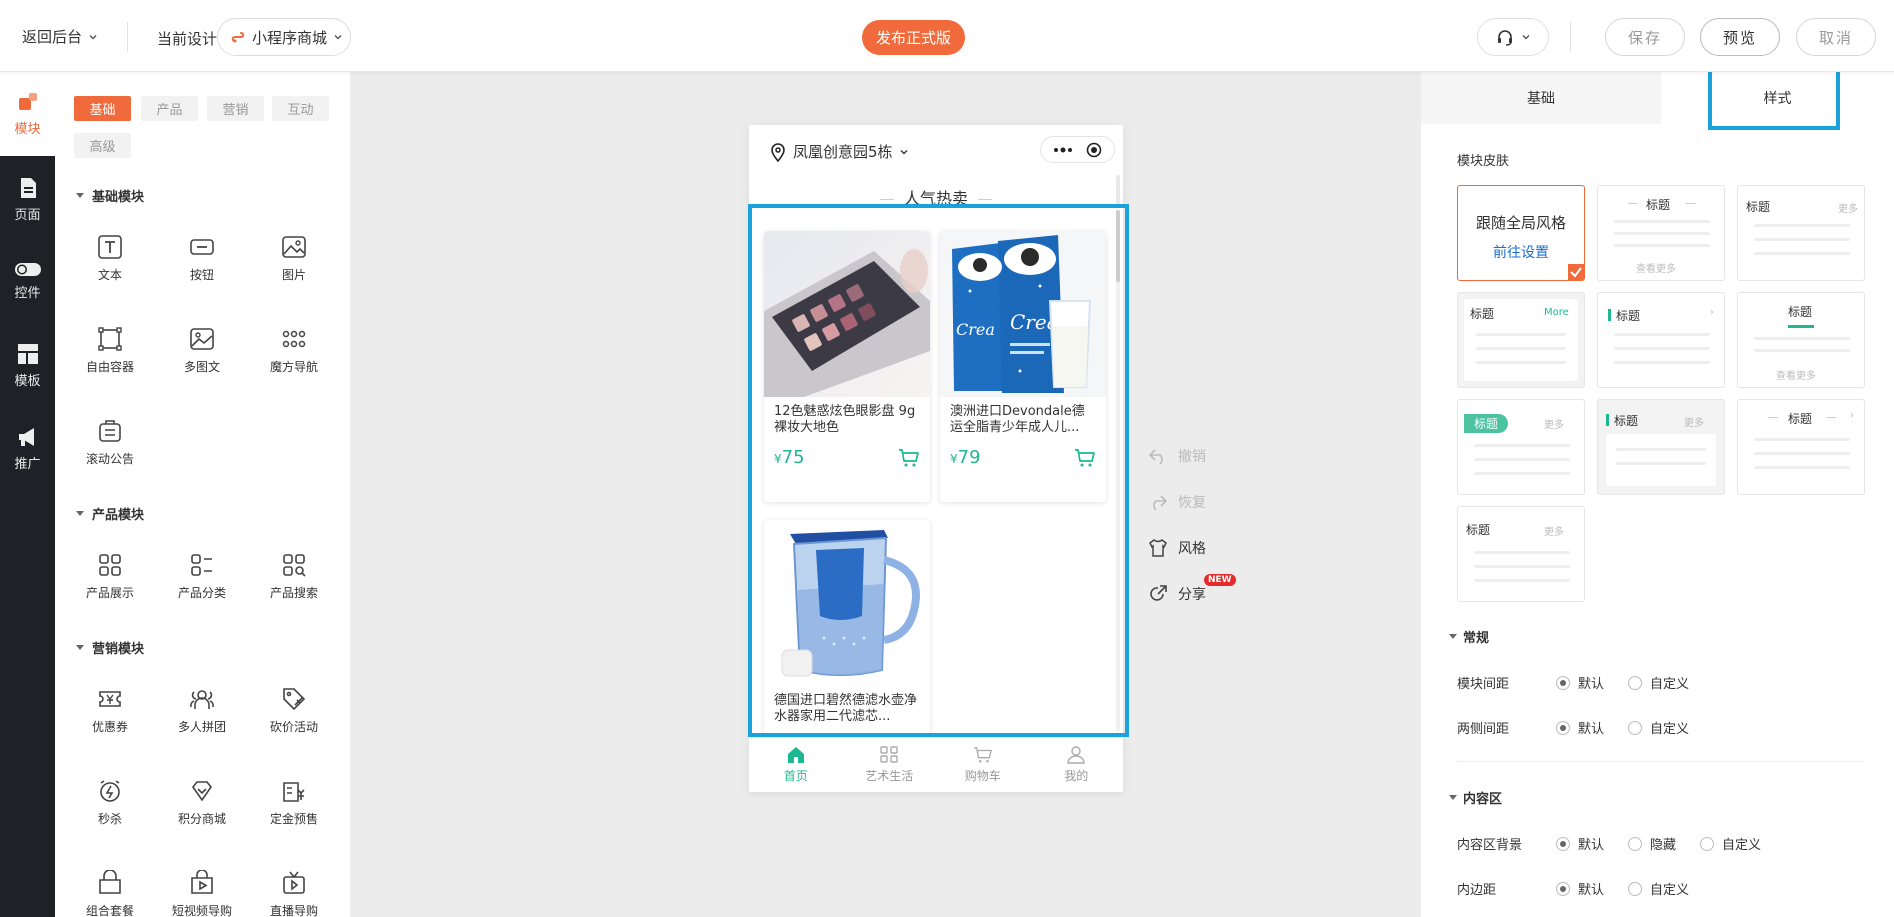 Image resolution: width=1894 pixels, height=917 pixels. Describe the element at coordinates (839, 151) in the screenshot. I see `location-selector: 凤凰创意园5栋` at that location.